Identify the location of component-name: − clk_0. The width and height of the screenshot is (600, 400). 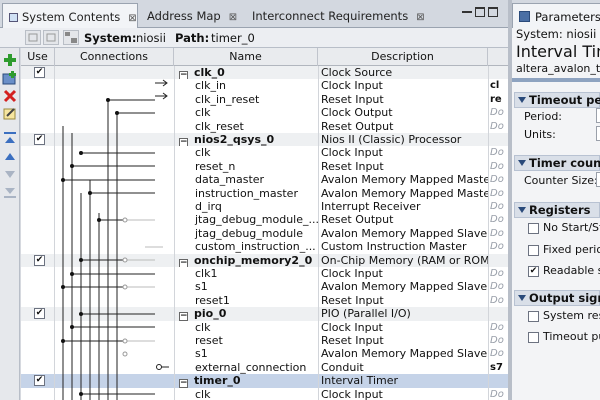
(246, 73).